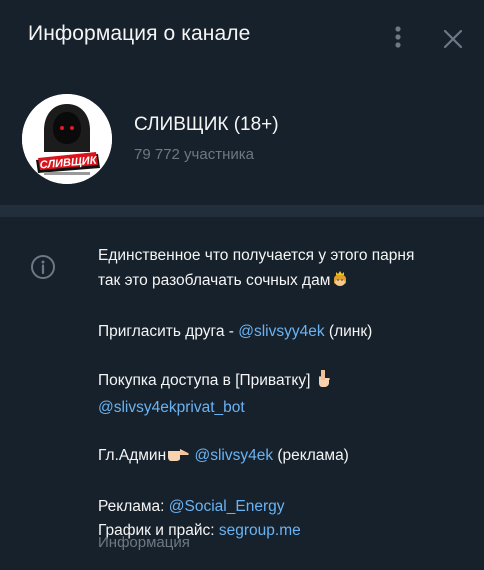  Describe the element at coordinates (43, 267) in the screenshot. I see `info-icon` at that location.